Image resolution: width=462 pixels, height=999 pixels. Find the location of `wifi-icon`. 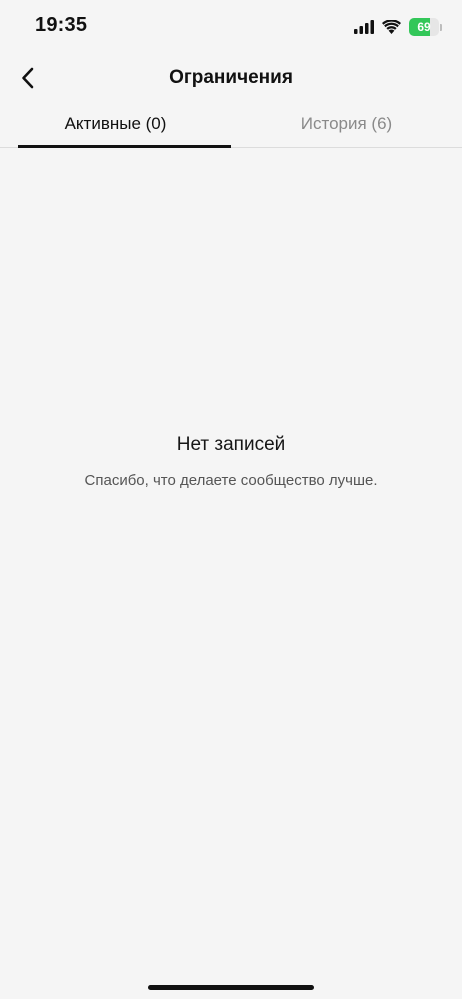

wifi-icon is located at coordinates (391, 27).